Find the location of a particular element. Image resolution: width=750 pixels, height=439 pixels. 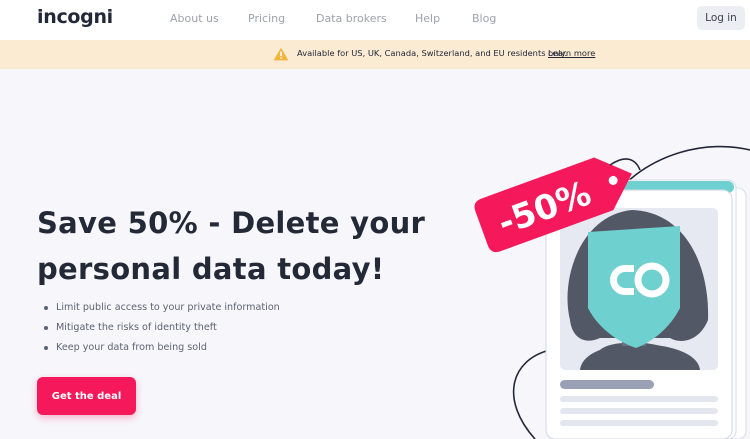

benefit-item: Keep your data from being sold is located at coordinates (162, 351).